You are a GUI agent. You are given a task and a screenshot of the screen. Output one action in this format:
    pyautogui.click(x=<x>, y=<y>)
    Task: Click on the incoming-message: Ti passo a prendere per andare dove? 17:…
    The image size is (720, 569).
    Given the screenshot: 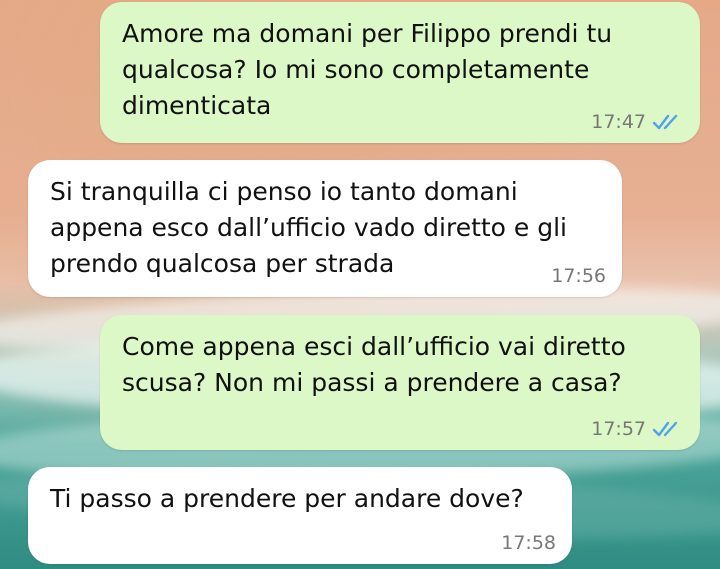 What is the action you would take?
    pyautogui.click(x=300, y=515)
    